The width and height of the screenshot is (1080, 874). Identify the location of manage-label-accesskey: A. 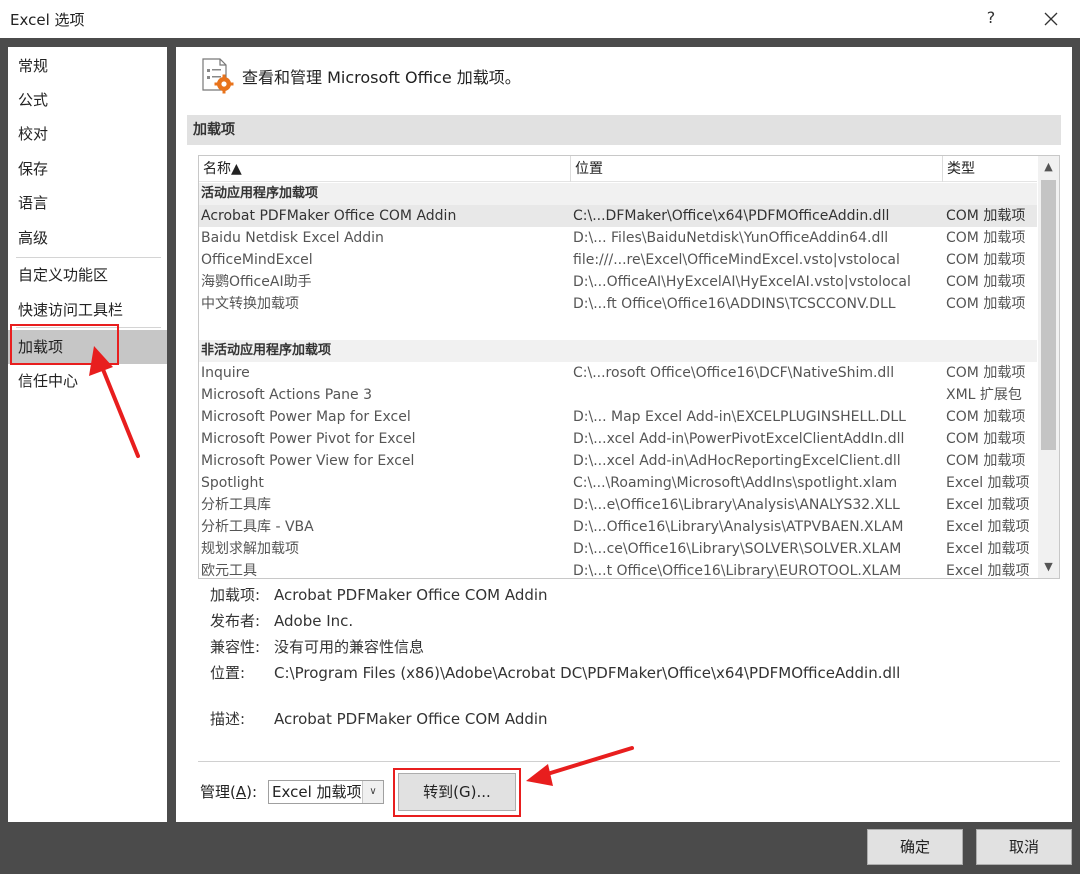
(241, 792).